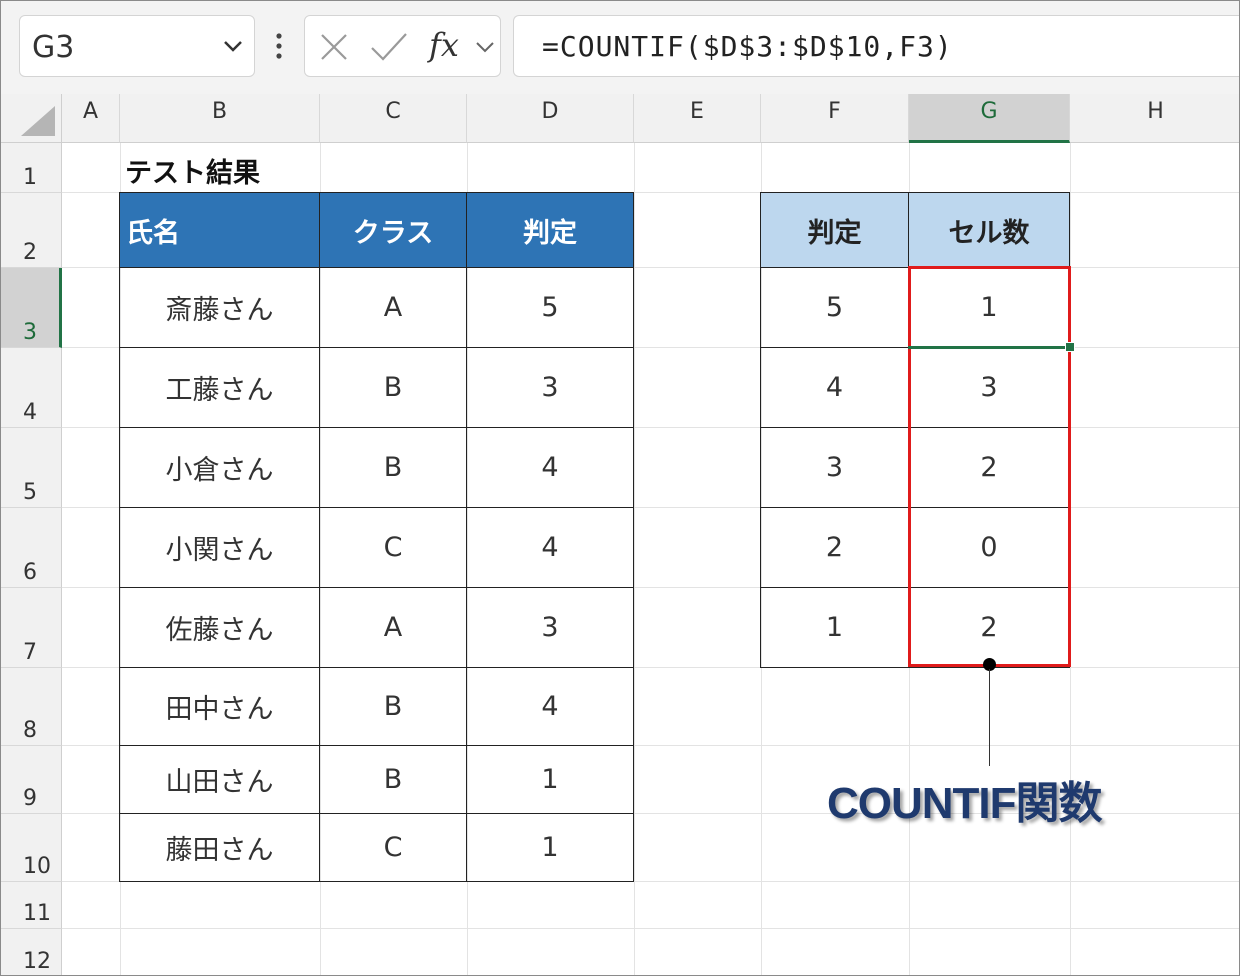  Describe the element at coordinates (219, 307) in the screenshot. I see `cell-name: 斎藤さん` at that location.